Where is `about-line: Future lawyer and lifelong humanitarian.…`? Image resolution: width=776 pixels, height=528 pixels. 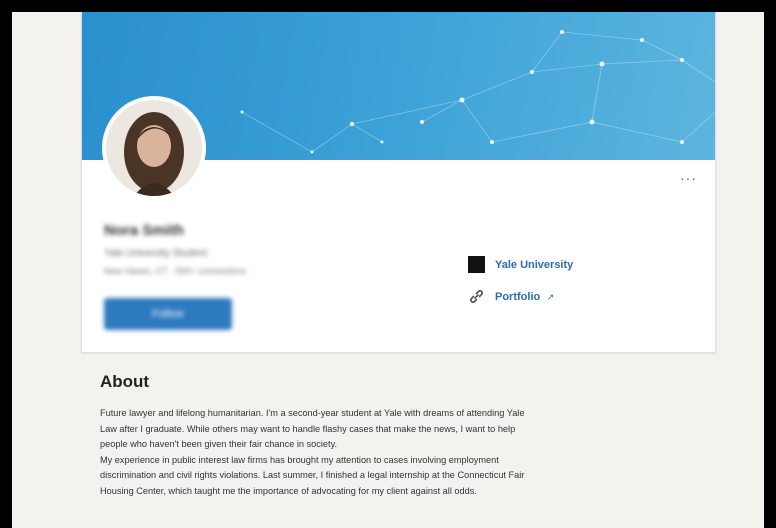
about-line: Future lawyer and lifelong humanitarian.… is located at coordinates (312, 413).